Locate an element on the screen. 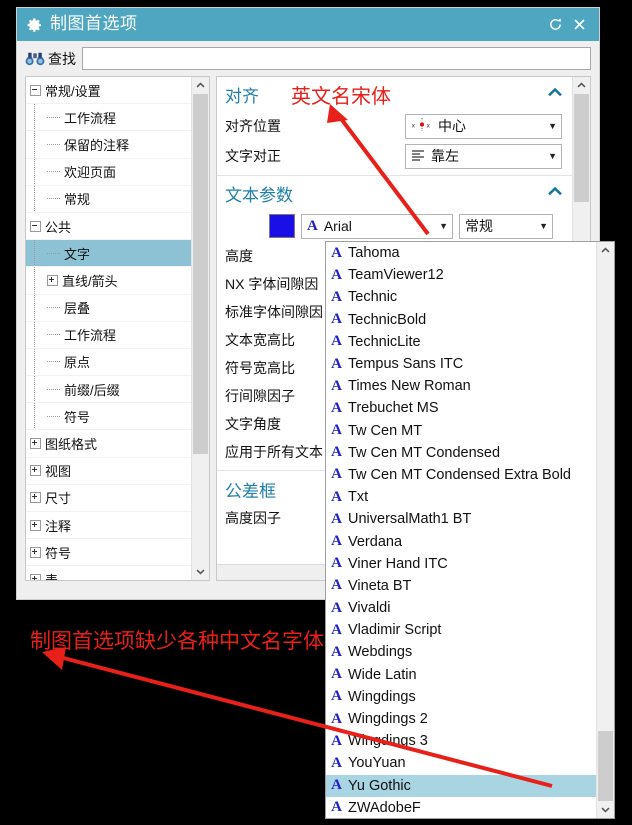 This screenshot has width=632, height=825. font-option-6: A Times New Roman is located at coordinates (461, 386).